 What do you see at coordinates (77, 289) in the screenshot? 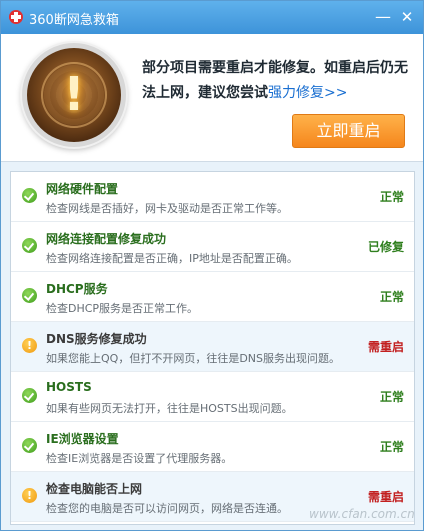
I see `item-title: DHCP服务` at bounding box center [77, 289].